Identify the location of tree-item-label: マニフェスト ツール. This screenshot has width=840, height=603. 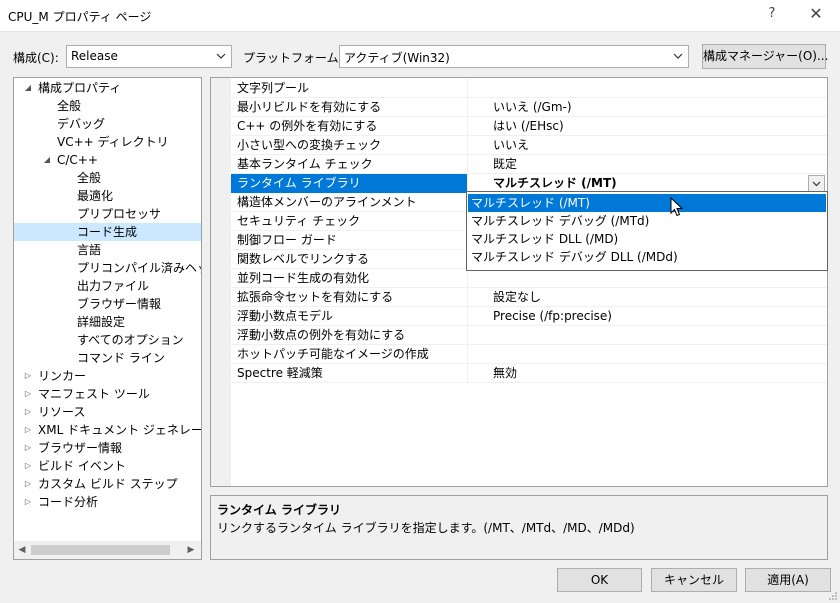
(94, 394).